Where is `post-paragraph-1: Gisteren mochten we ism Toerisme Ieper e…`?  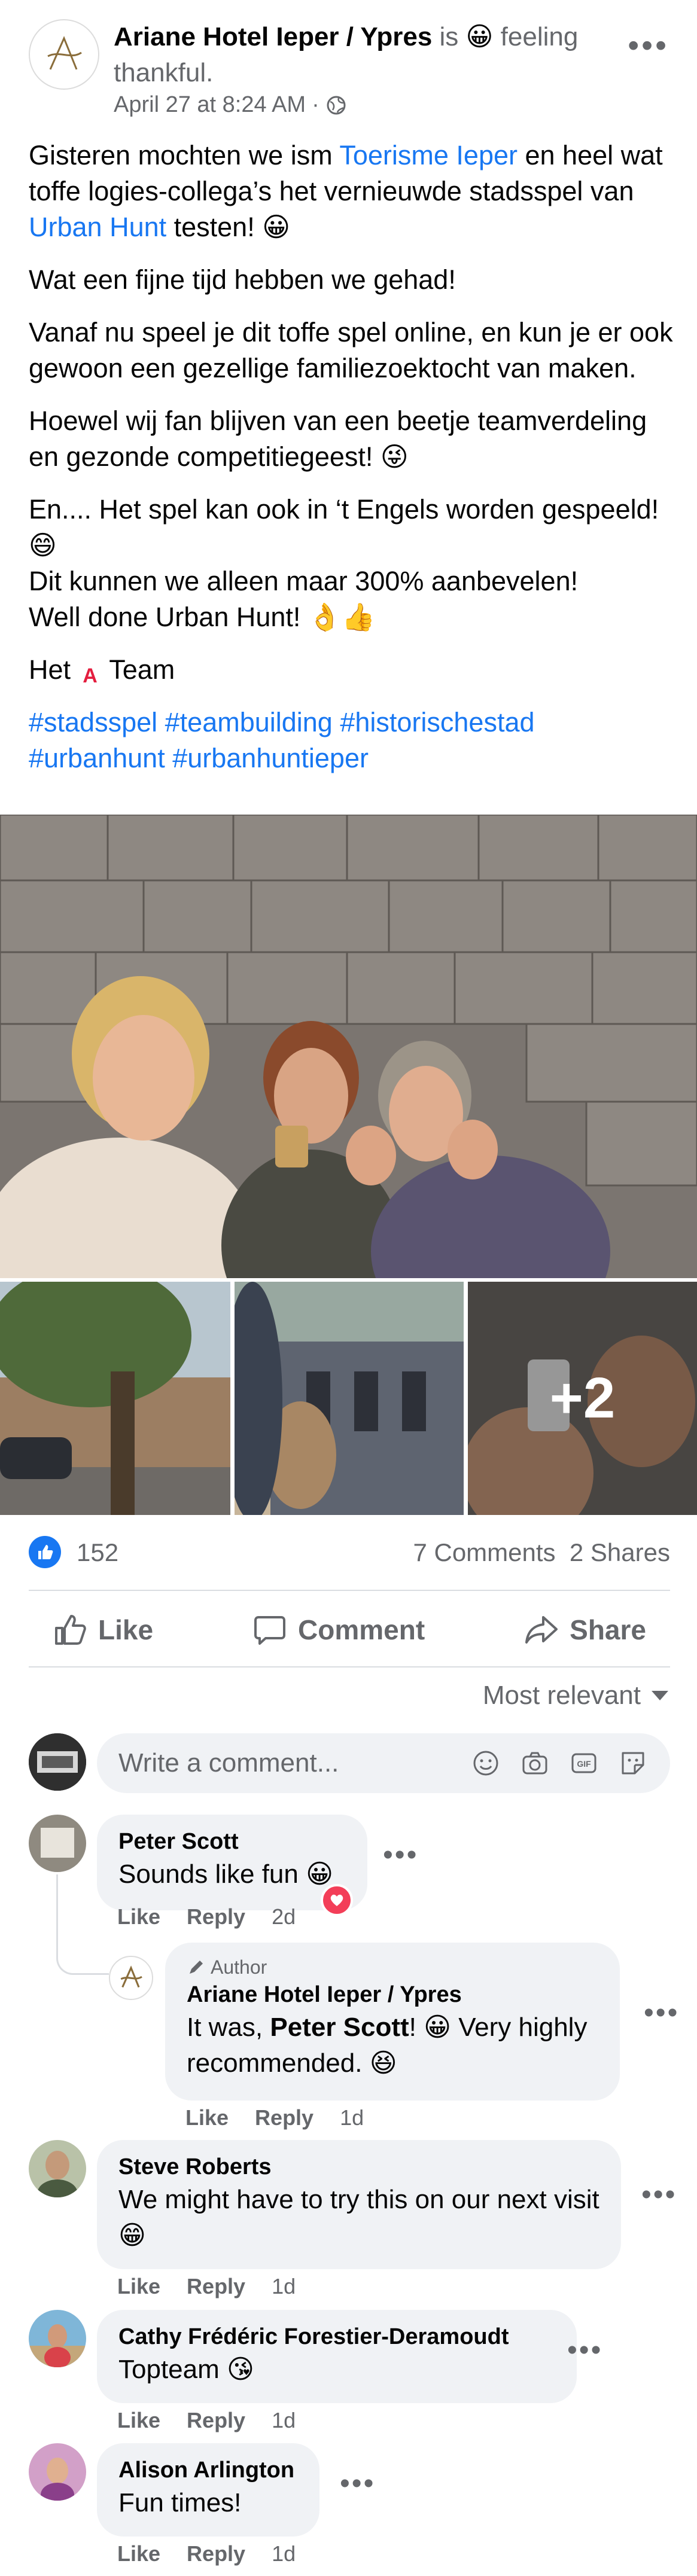 post-paragraph-1: Gisteren mochten we ism Toerisme Ieper e… is located at coordinates (352, 191).